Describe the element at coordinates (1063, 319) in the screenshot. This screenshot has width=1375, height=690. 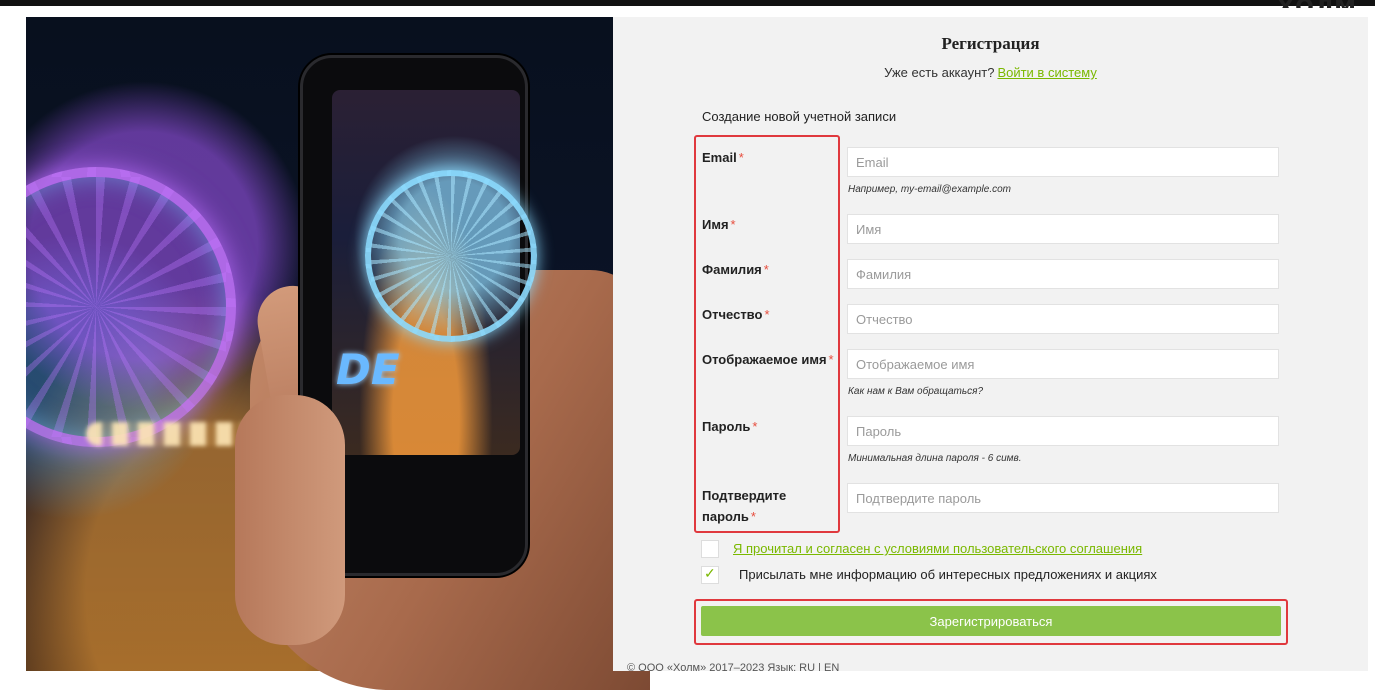
I see `patronymic-field` at that location.